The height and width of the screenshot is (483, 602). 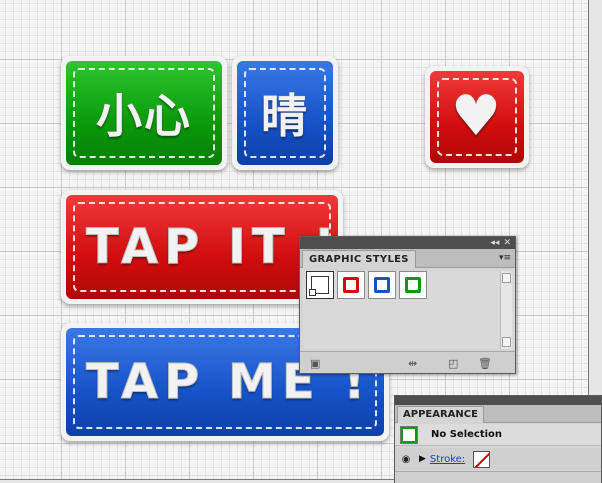 I want to click on sticker-sunny: 晴, so click(x=285, y=113).